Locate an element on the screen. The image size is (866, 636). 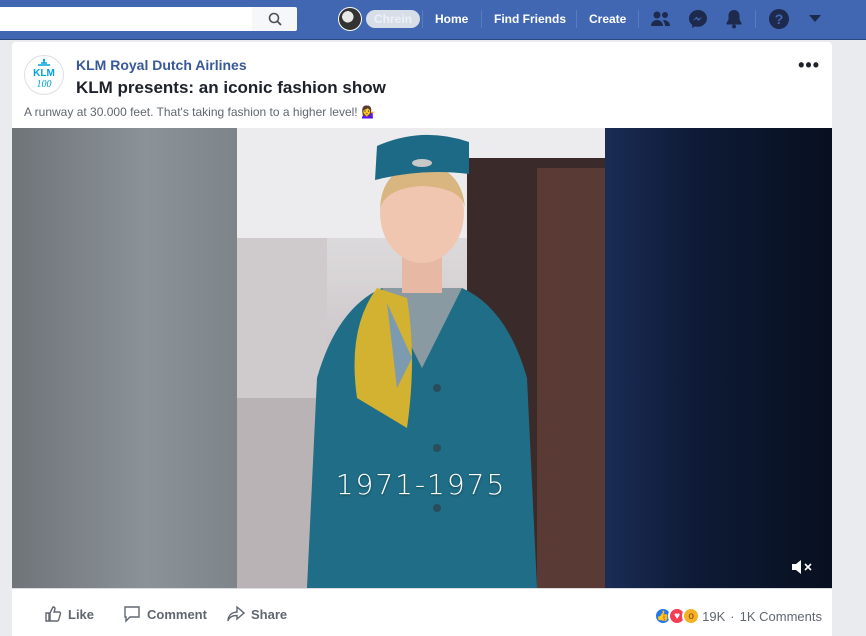
more-options-button: ••• is located at coordinates (809, 65).